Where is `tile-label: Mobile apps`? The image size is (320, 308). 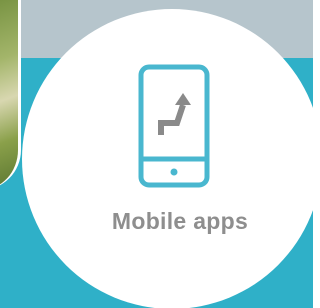
tile-label: Mobile apps is located at coordinates (180, 221).